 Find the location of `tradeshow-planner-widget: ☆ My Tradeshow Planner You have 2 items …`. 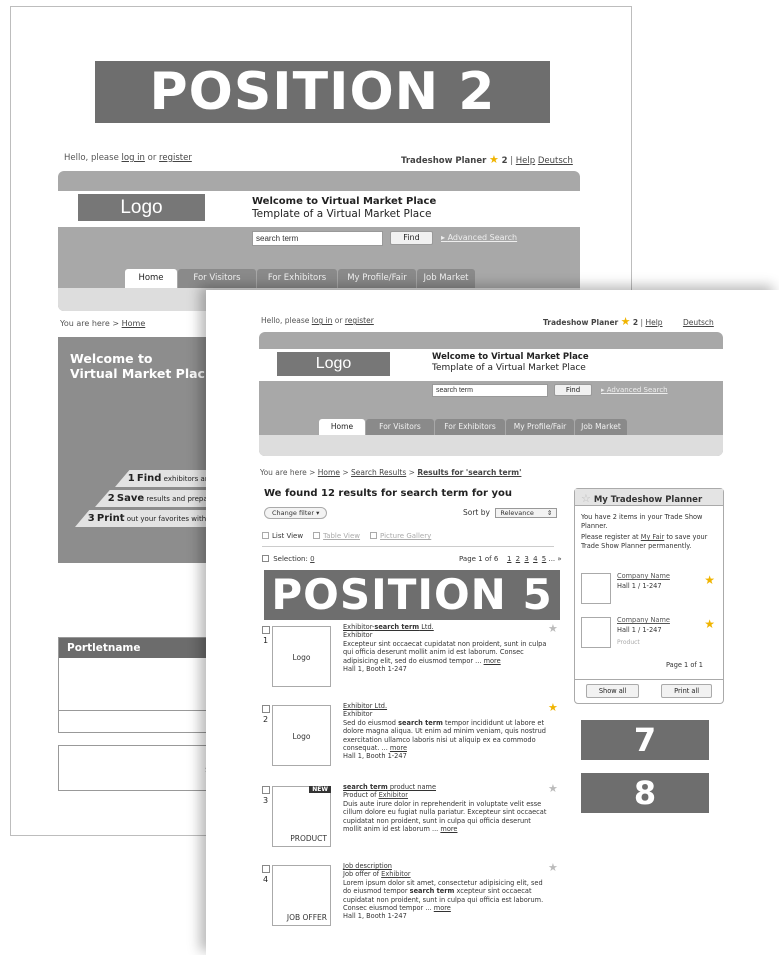

tradeshow-planner-widget: ☆ My Tradeshow Planner You have 2 items … is located at coordinates (649, 596).